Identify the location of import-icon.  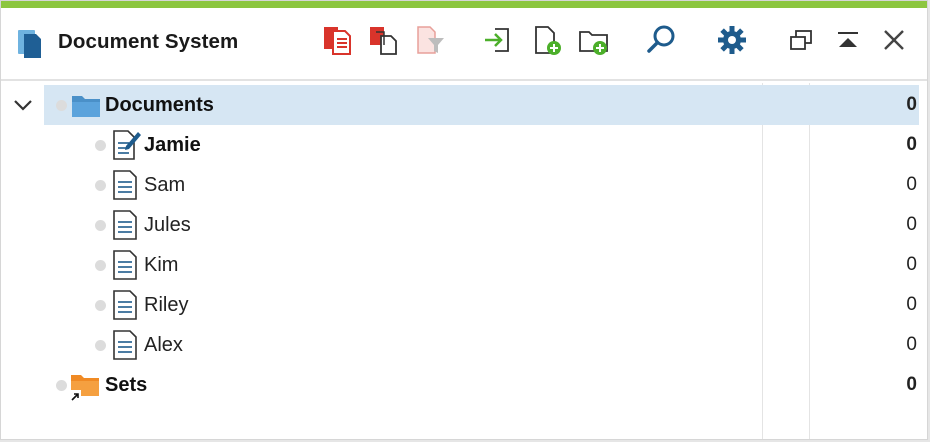
(497, 40).